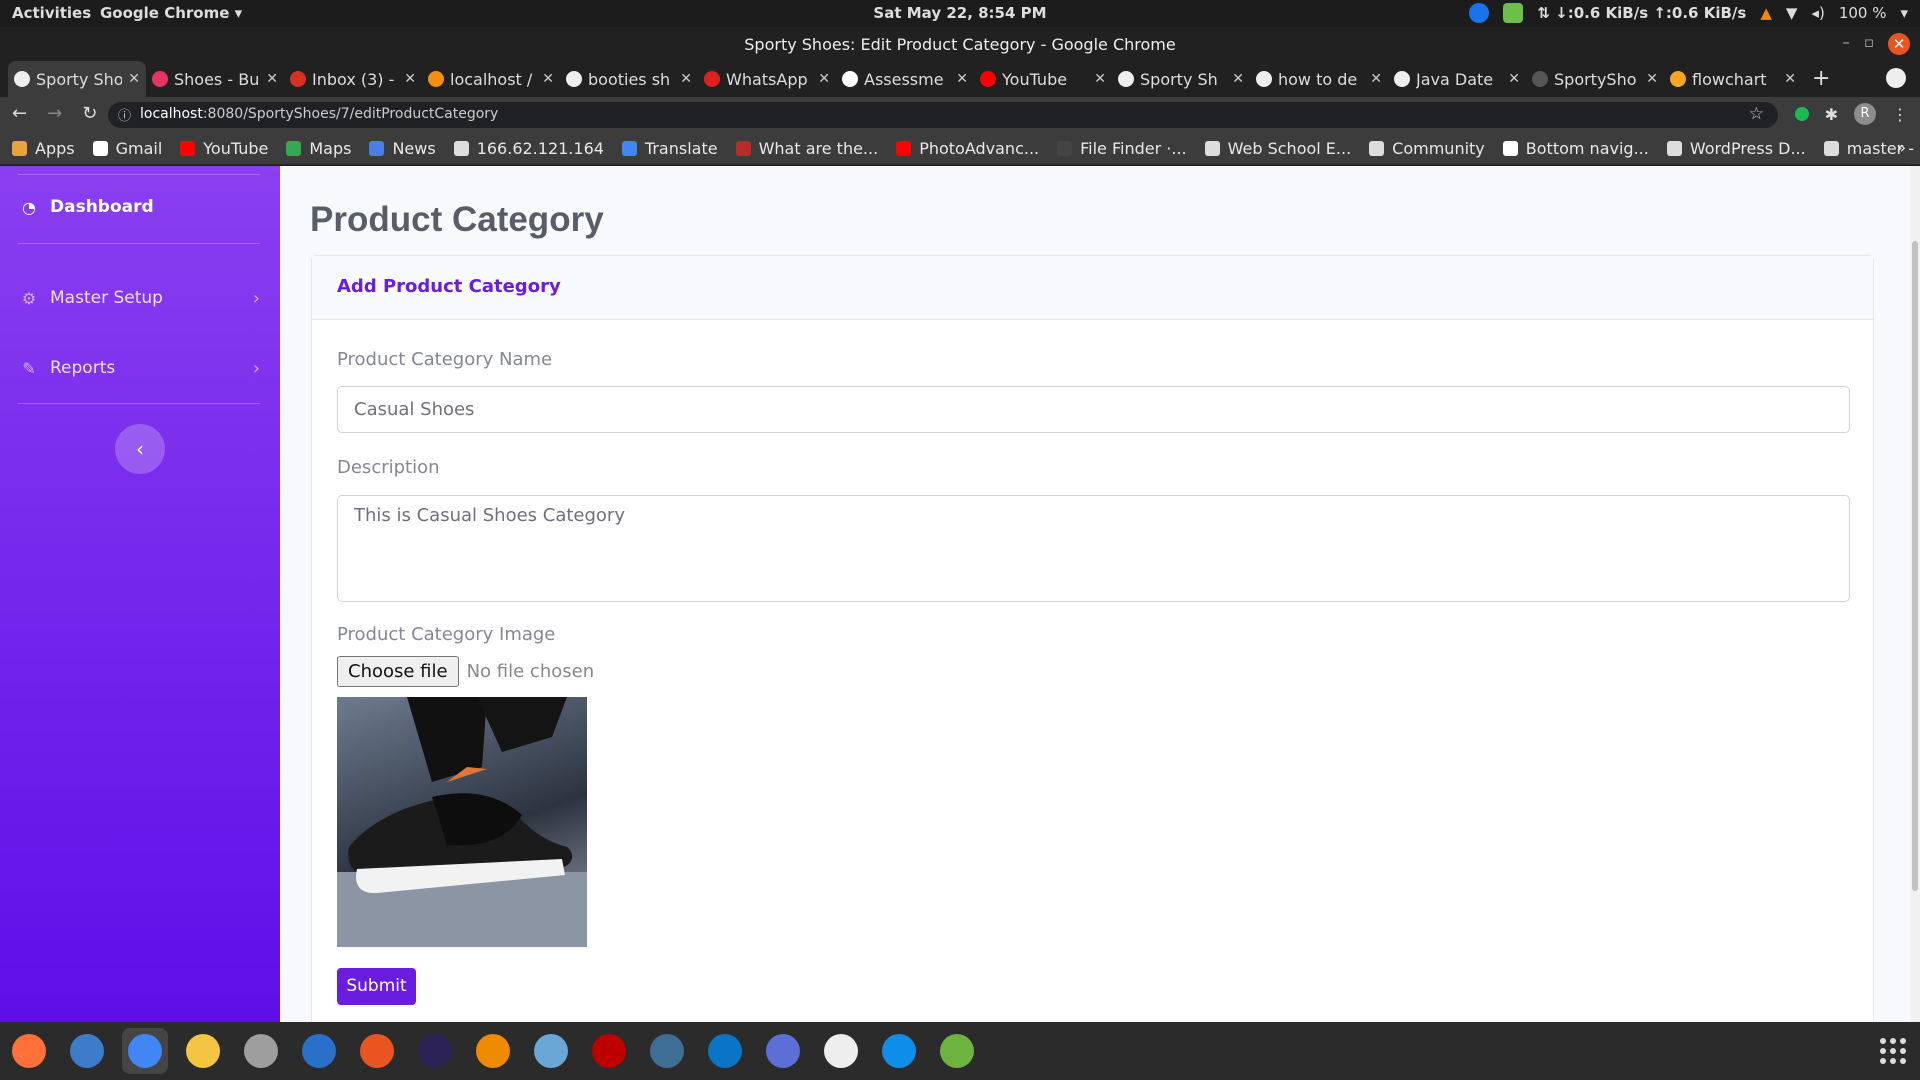 The image size is (1920, 1080). What do you see at coordinates (1181, 79) in the screenshot?
I see `tab-item: Sporty Sh ✕` at bounding box center [1181, 79].